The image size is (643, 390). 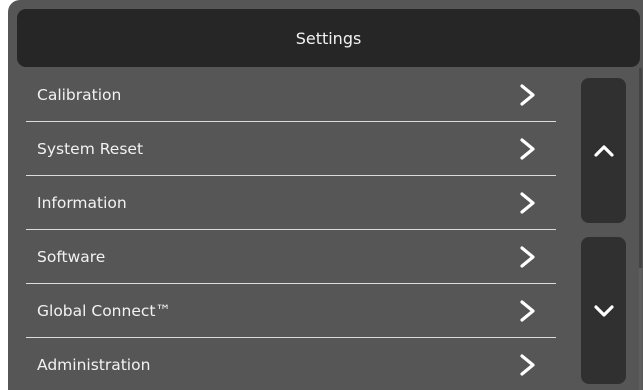 What do you see at coordinates (104, 310) in the screenshot?
I see `menu-item-label: Global Connect™` at bounding box center [104, 310].